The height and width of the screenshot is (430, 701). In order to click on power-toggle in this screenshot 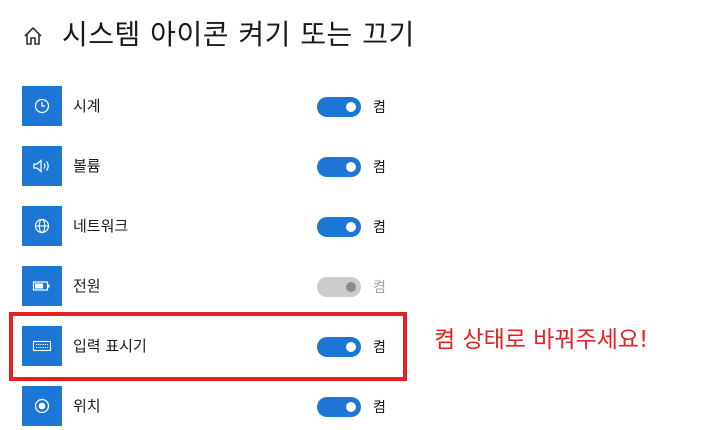, I will do `click(339, 287)`.